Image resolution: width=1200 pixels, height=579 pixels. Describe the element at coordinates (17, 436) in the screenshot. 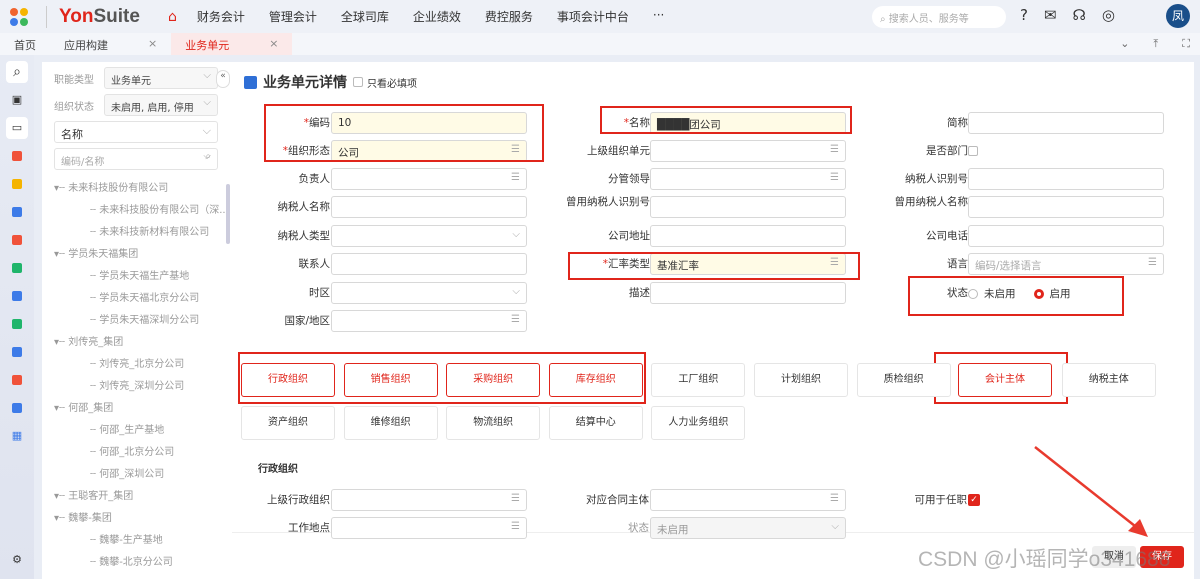

I see `grid-icon: ▦` at that location.